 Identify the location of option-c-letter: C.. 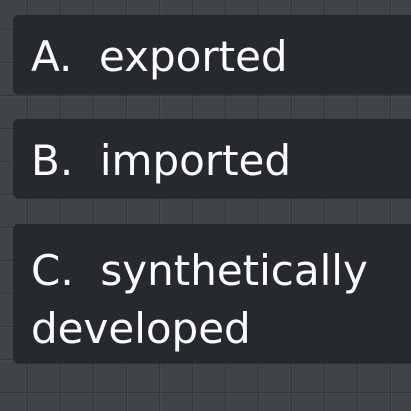
(52, 270).